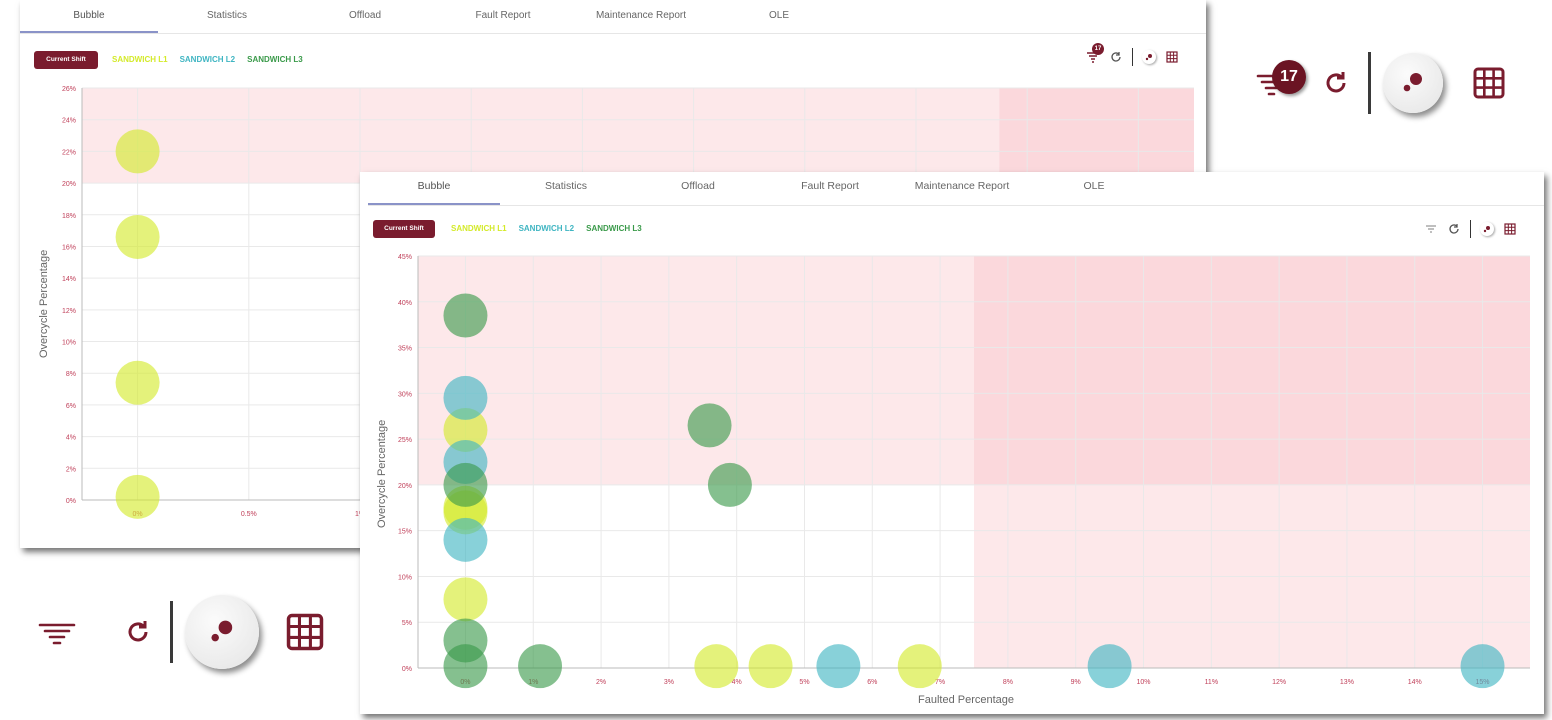 The width and height of the screenshot is (1552, 720). What do you see at coordinates (71, 469) in the screenshot?
I see `y-tick-label: 2%` at bounding box center [71, 469].